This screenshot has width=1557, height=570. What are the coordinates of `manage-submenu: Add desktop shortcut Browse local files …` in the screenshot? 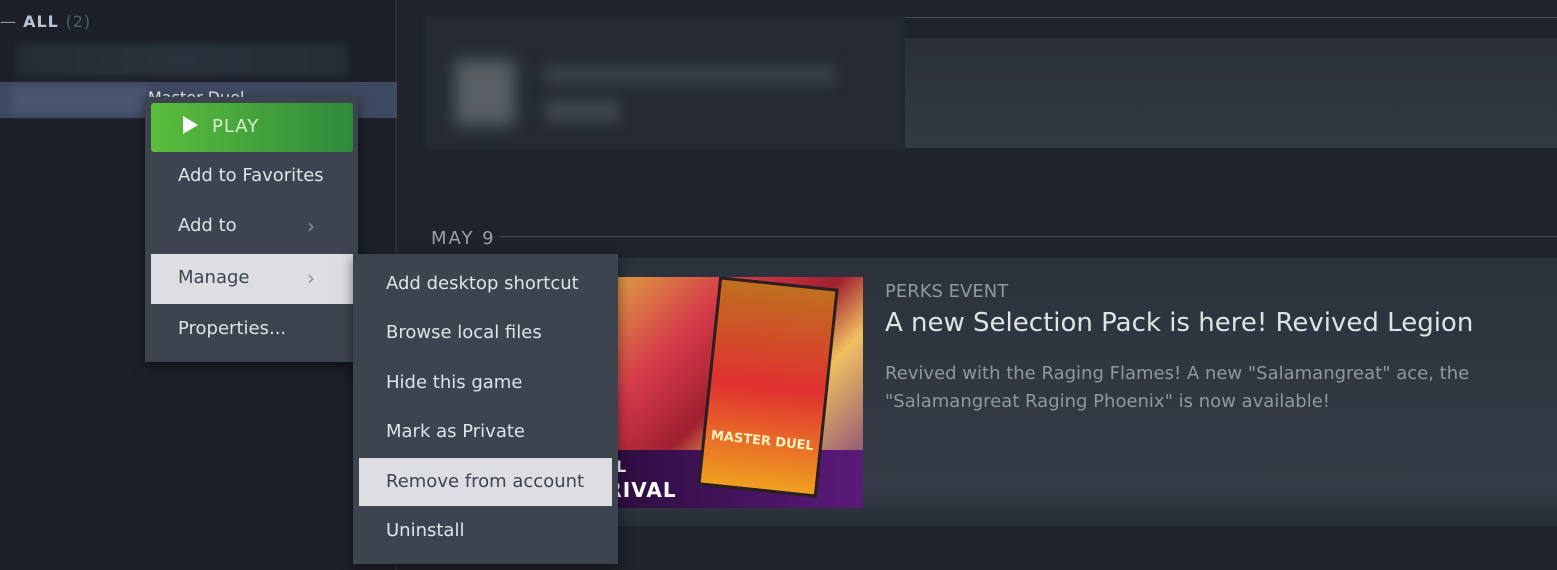 It's located at (485, 409).